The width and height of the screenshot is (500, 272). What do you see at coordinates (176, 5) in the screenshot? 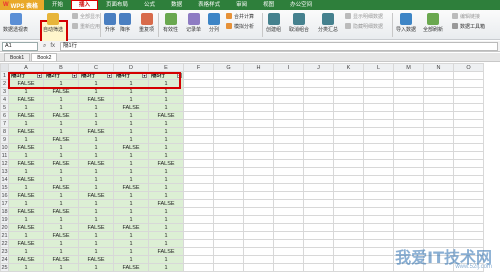
I see `menu-item: 数据` at bounding box center [176, 5].